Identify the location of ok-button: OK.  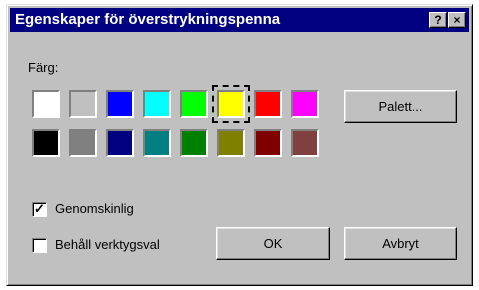
(273, 243).